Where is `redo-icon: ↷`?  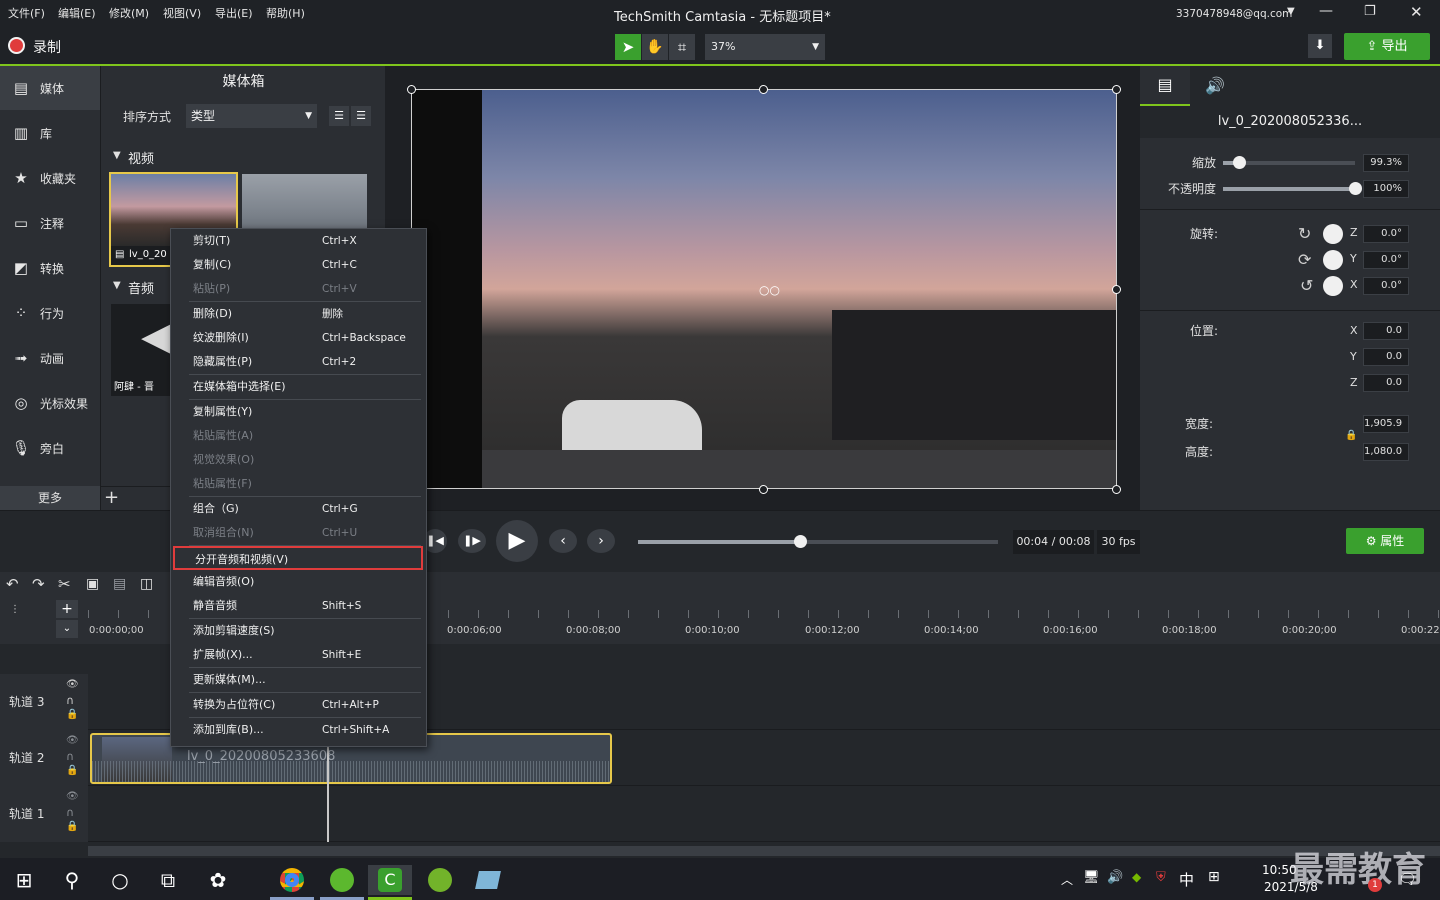 redo-icon: ↷ is located at coordinates (38, 584).